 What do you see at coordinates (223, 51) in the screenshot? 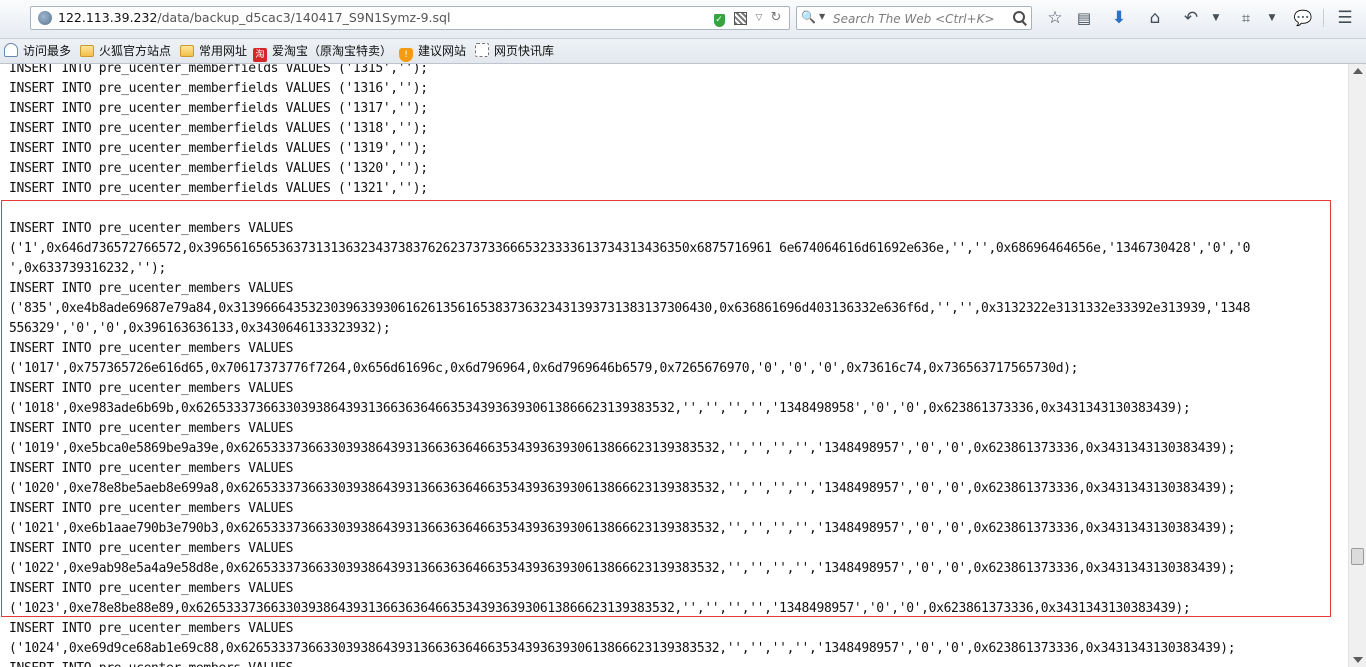
I see `bookmark-label: 常用网址` at bounding box center [223, 51].